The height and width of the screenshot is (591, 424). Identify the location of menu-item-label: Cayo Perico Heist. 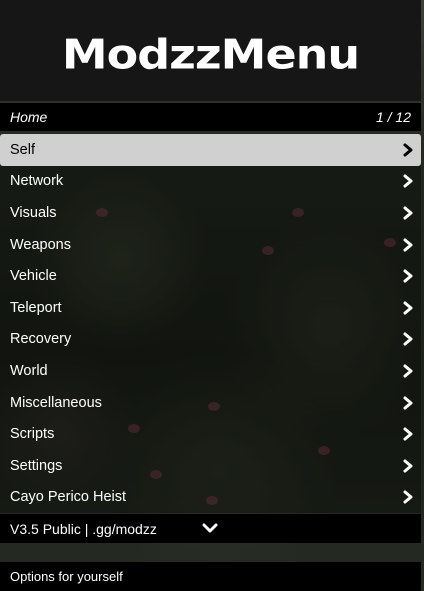
(68, 497).